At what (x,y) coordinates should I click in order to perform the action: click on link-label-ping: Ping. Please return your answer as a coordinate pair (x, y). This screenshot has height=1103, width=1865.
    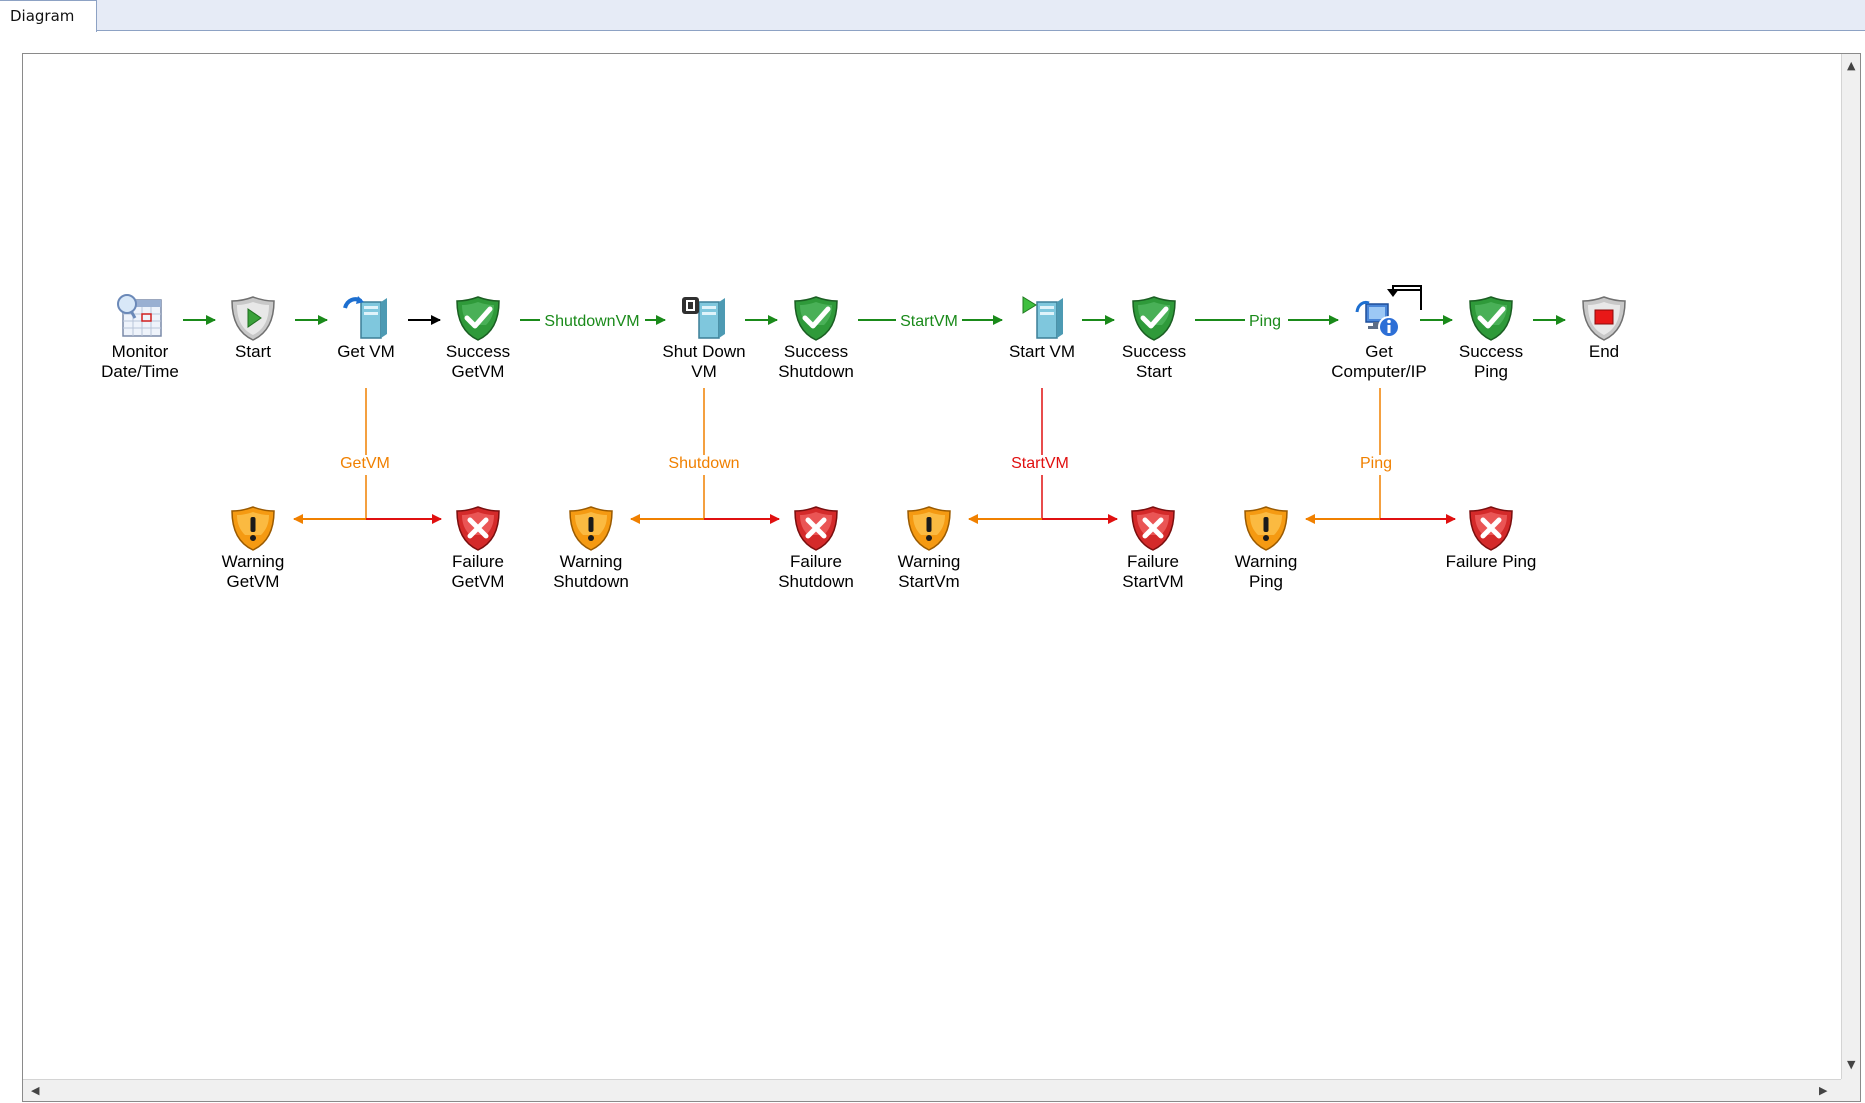
    Looking at the image, I should click on (1265, 321).